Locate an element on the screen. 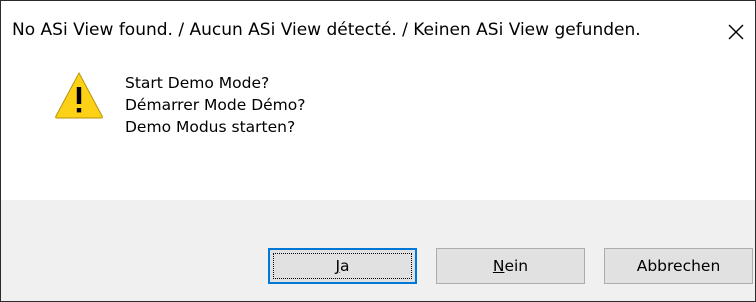 The image size is (756, 302). abbrechen-label: Abbrechen is located at coordinates (678, 266).